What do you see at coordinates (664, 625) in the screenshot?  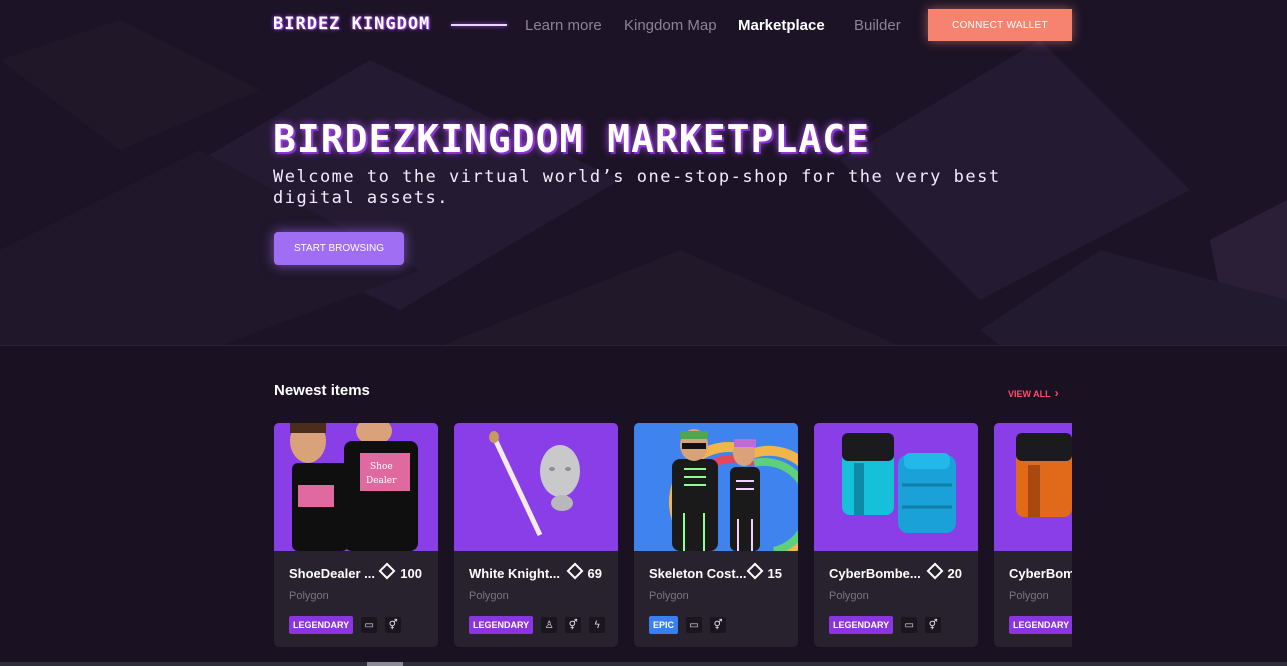 I see `rarity-badge: EPIC` at bounding box center [664, 625].